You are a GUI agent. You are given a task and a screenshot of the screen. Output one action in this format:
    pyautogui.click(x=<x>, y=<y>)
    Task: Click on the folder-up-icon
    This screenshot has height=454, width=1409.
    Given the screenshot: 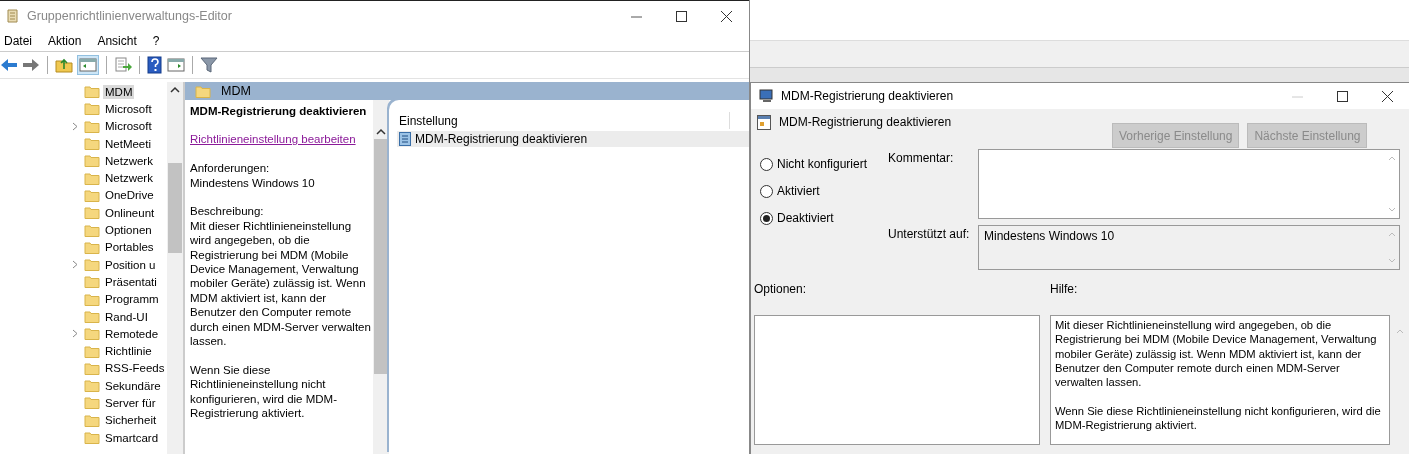 What is the action you would take?
    pyautogui.click(x=64, y=65)
    